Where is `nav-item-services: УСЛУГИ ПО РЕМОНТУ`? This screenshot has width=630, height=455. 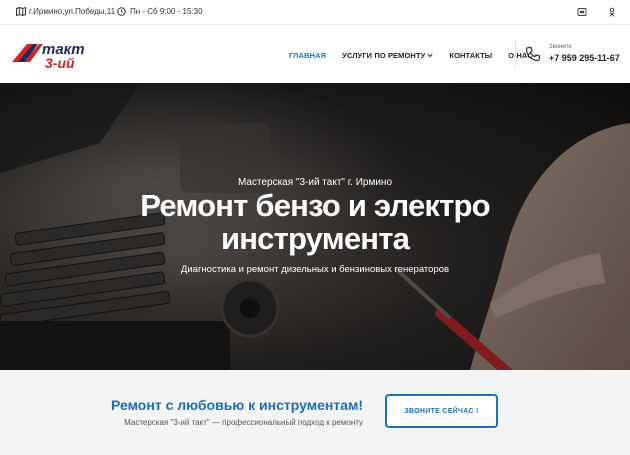 nav-item-services: УСЛУГИ ПО РЕМОНТУ is located at coordinates (387, 55).